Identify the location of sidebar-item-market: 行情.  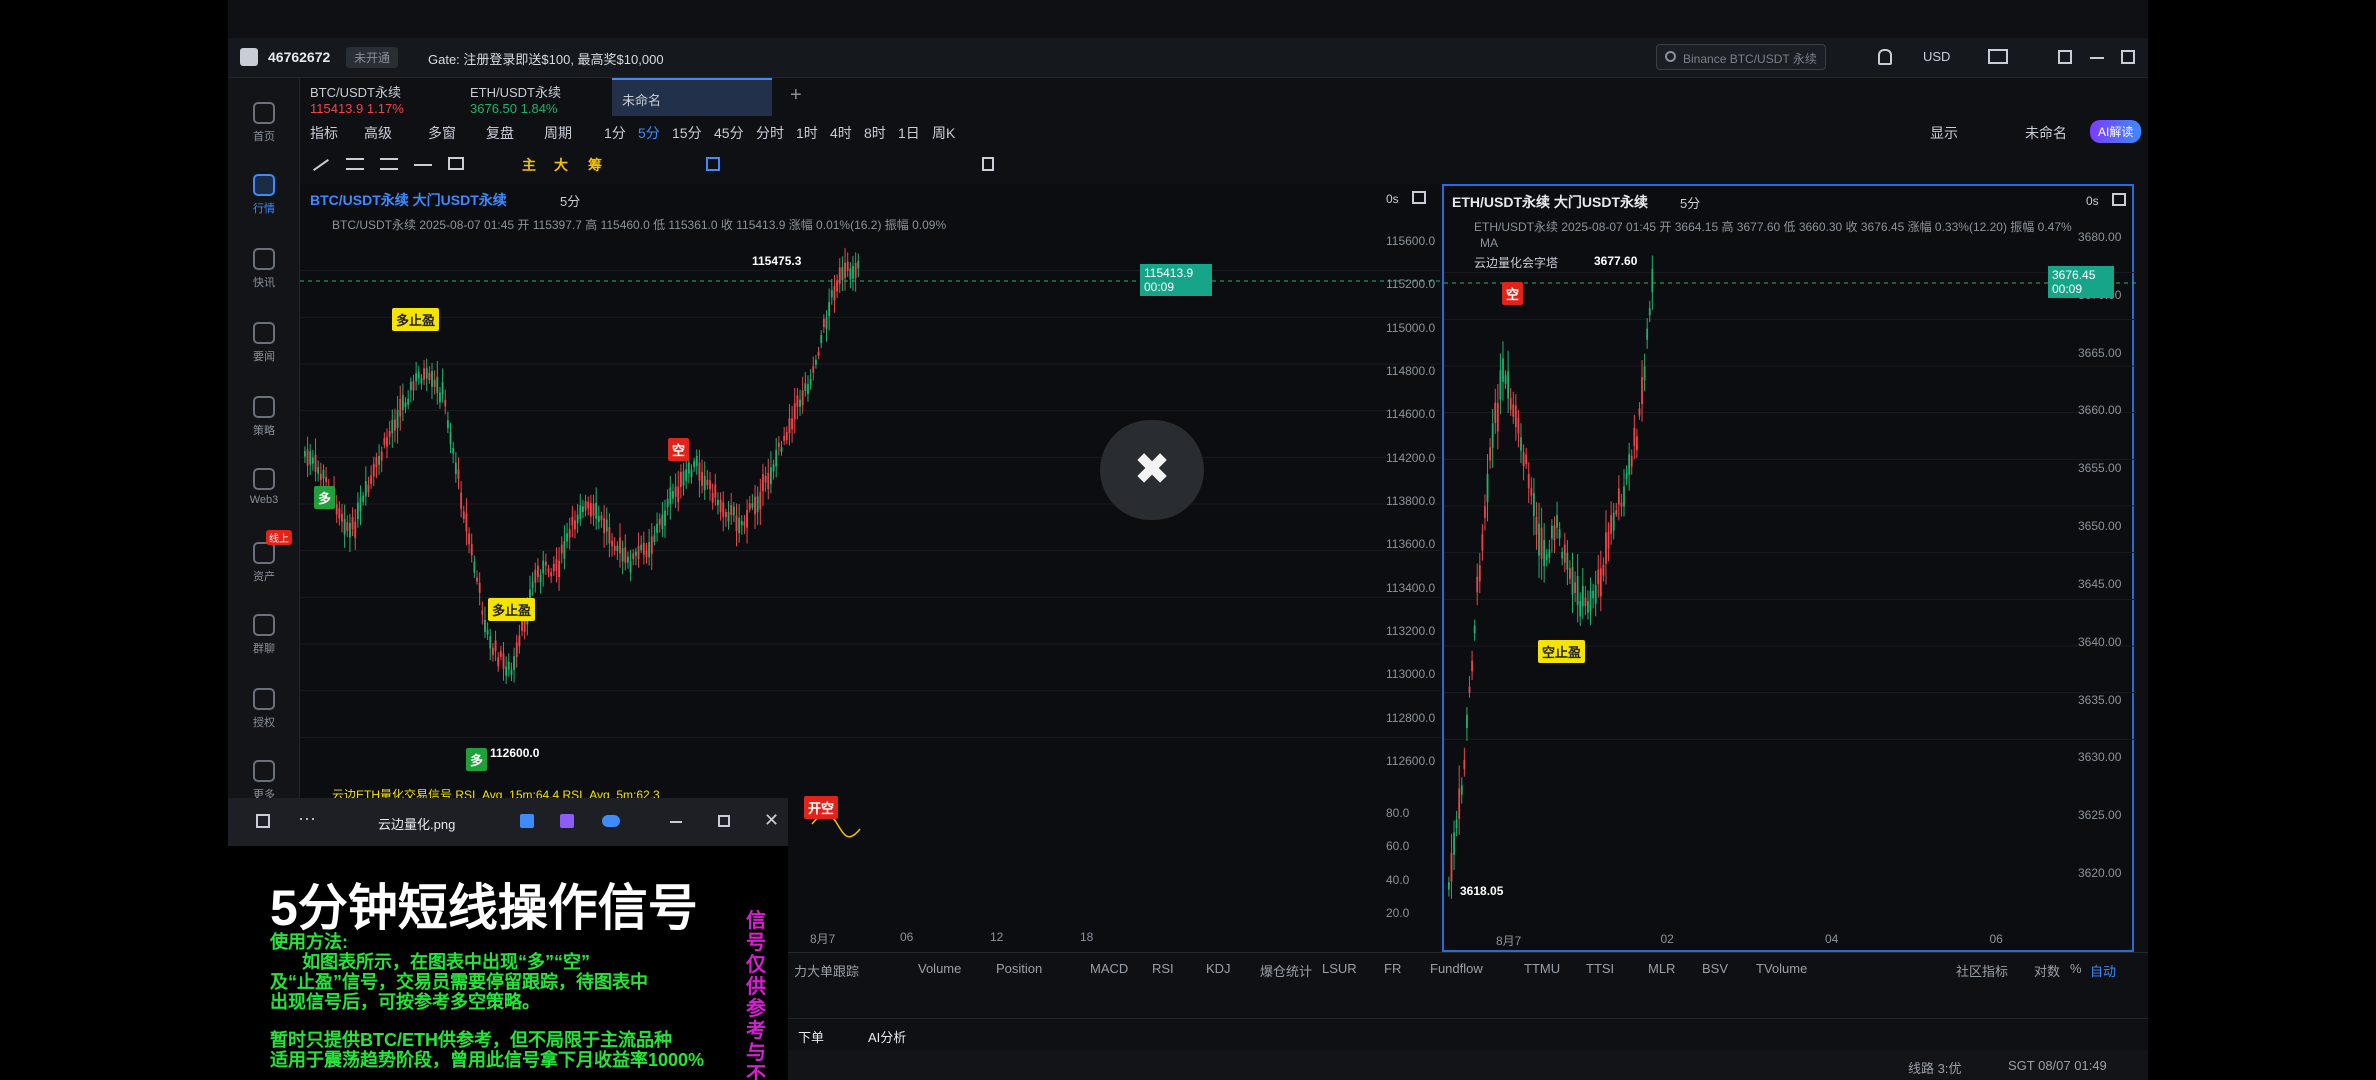
(264, 195).